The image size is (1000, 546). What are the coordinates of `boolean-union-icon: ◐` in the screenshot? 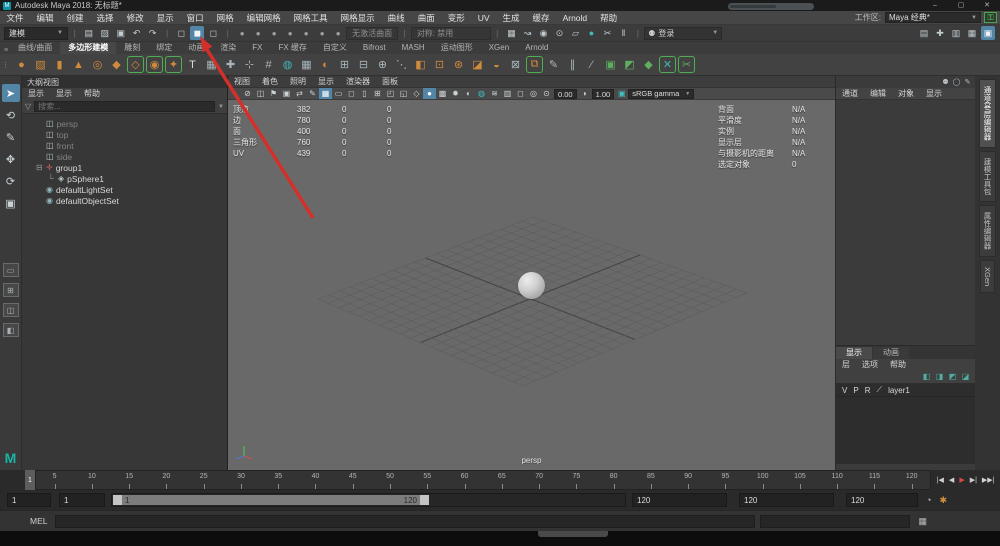 It's located at (325, 64).